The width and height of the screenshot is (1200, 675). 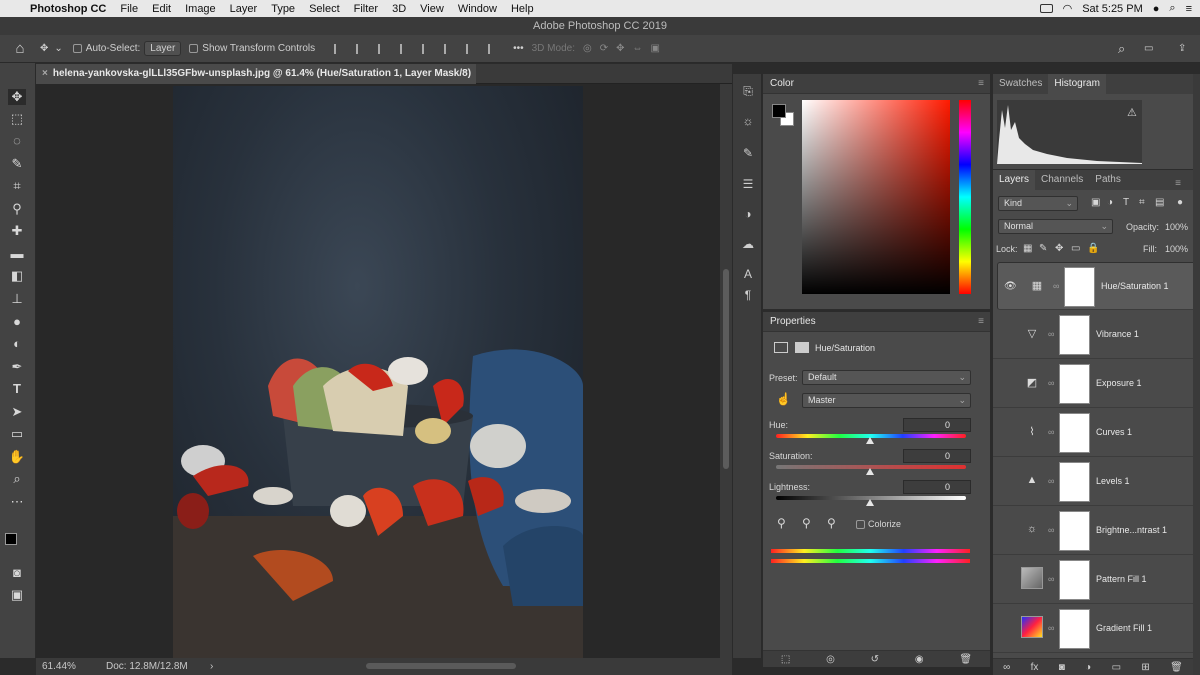 What do you see at coordinates (1189, 9) in the screenshot?
I see `notification-icon: ≡` at bounding box center [1189, 9].